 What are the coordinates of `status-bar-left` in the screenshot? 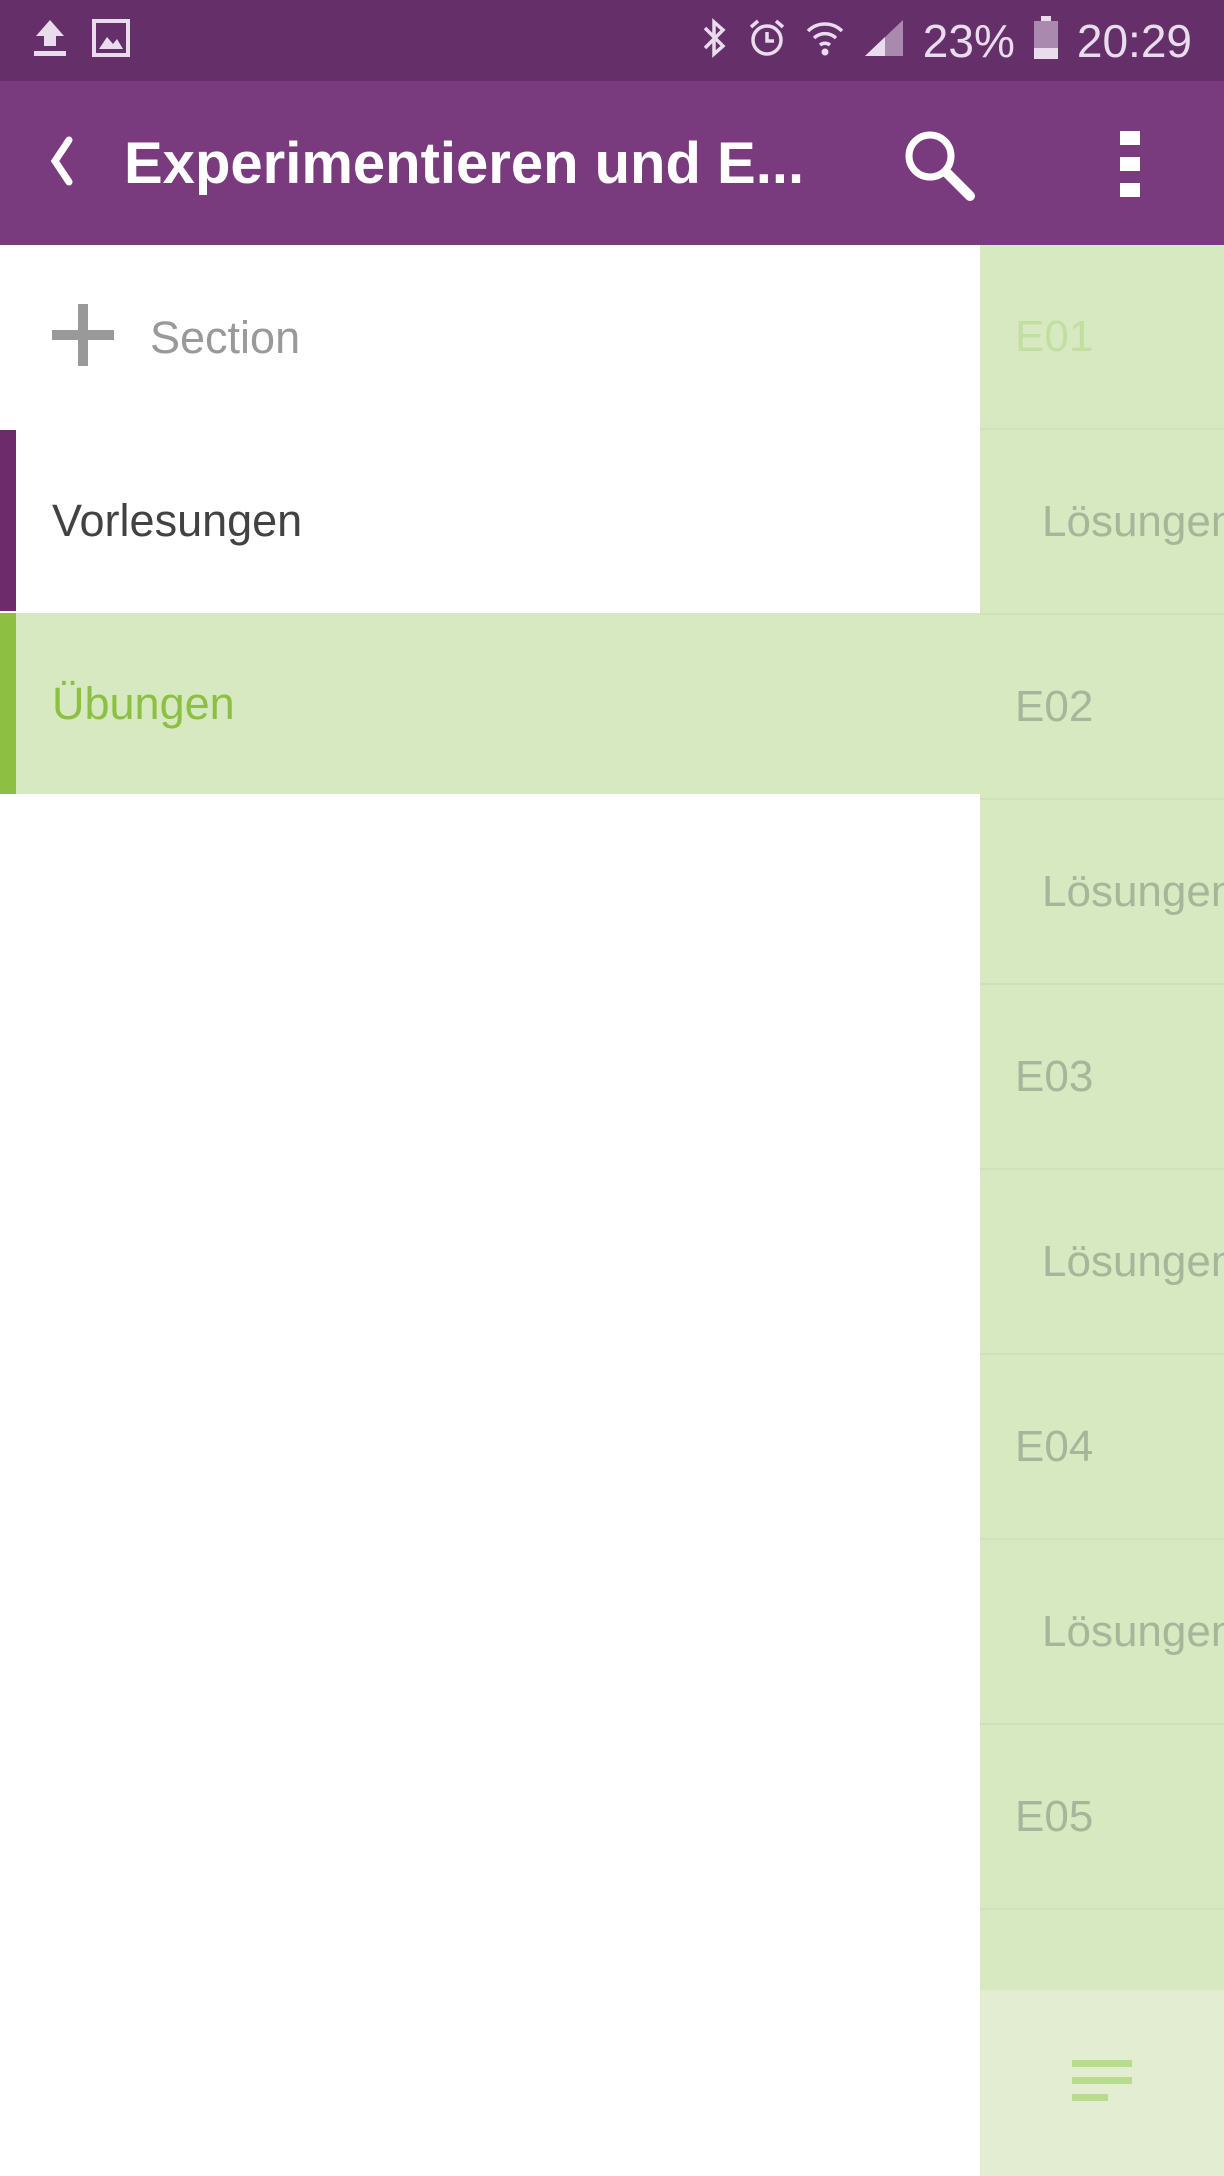 It's located at (93, 40).